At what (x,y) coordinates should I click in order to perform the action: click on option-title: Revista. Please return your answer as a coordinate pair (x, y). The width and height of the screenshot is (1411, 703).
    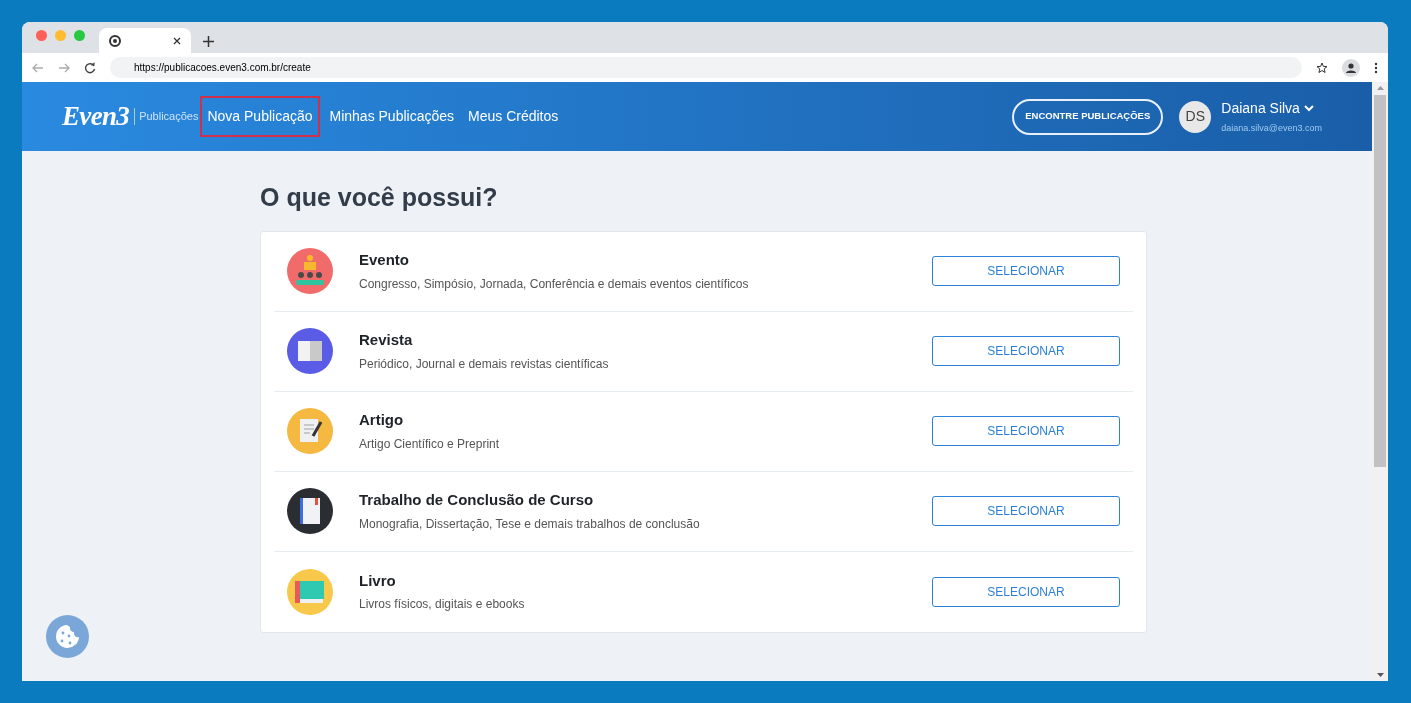
    Looking at the image, I should click on (386, 340).